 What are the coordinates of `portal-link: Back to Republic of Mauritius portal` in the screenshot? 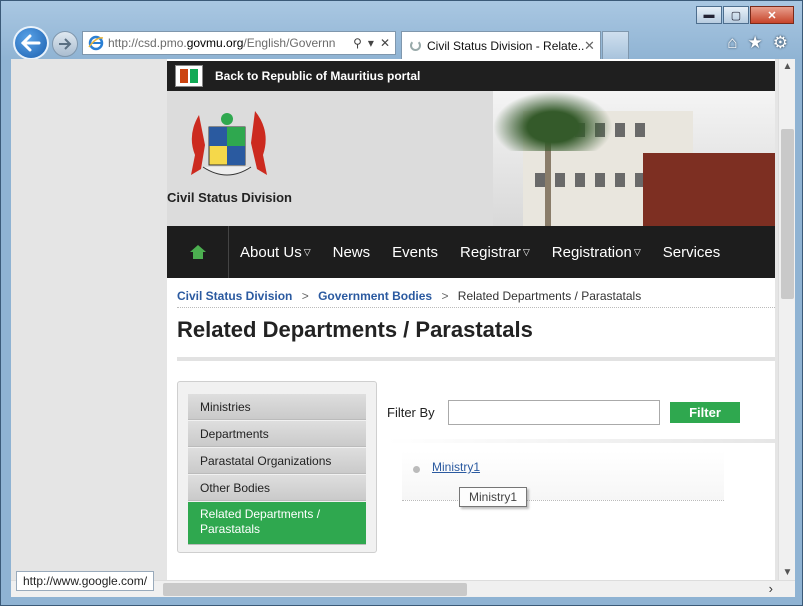 It's located at (317, 76).